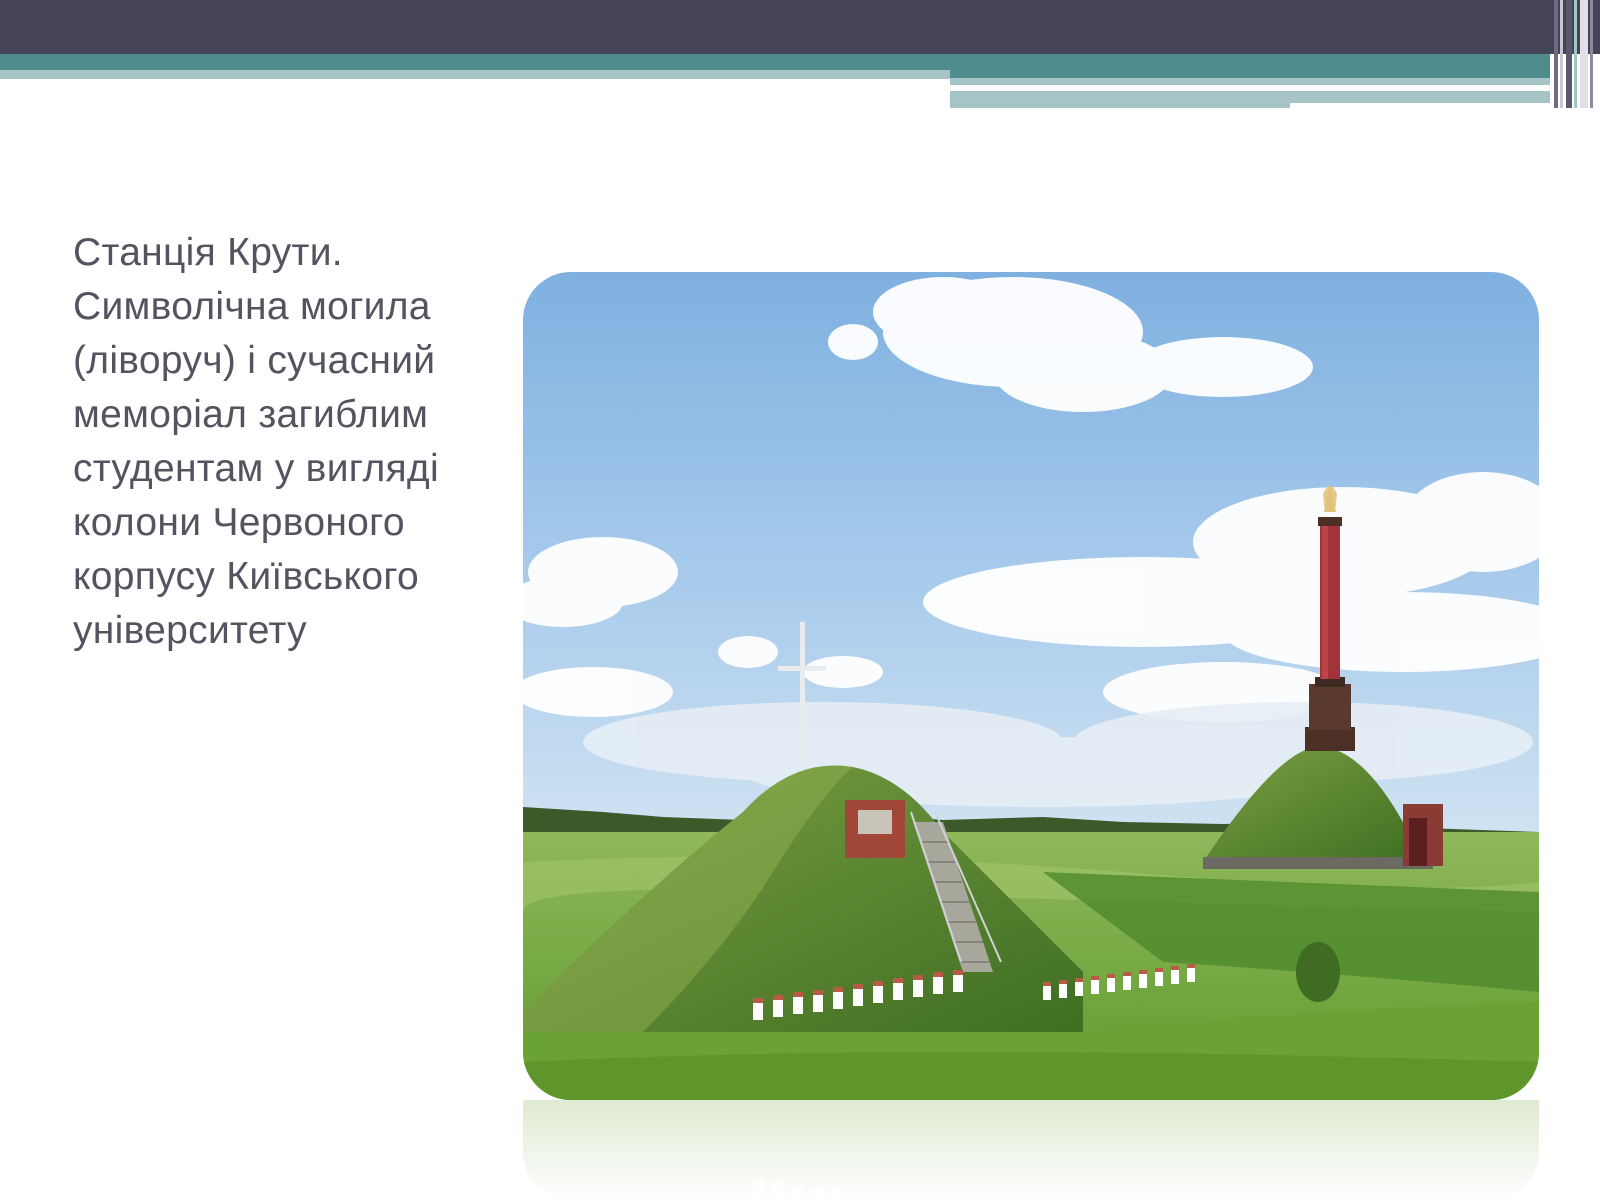 Image resolution: width=1600 pixels, height=1200 pixels. Describe the element at coordinates (1420, 105) in the screenshot. I see `header-strip-gap` at that location.